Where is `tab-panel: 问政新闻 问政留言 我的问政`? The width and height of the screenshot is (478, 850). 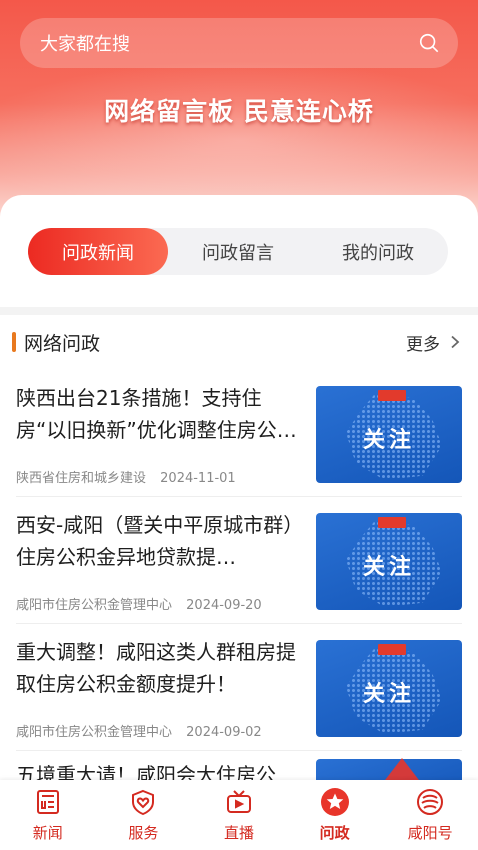 tab-panel: 问政新闻 问政留言 我的问政 is located at coordinates (239, 251).